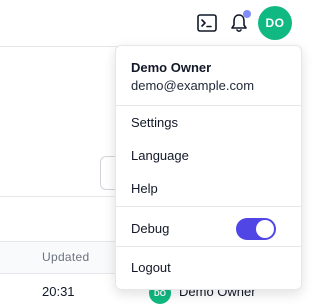 The height and width of the screenshot is (304, 320). I want to click on user-avatar-button: DO, so click(275, 23).